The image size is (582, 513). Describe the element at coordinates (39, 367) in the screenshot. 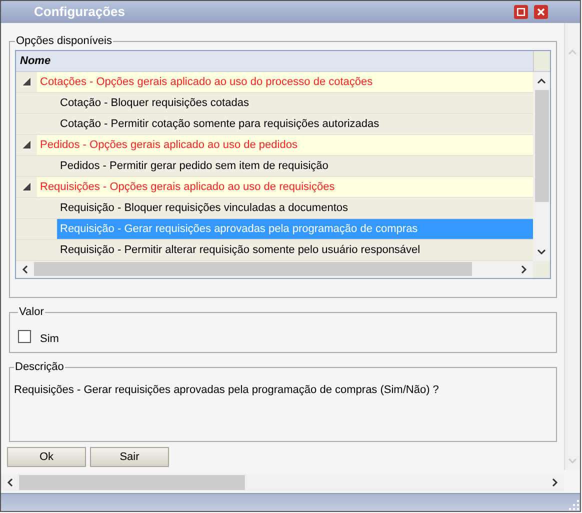

I see `group-legend: Descrição` at that location.